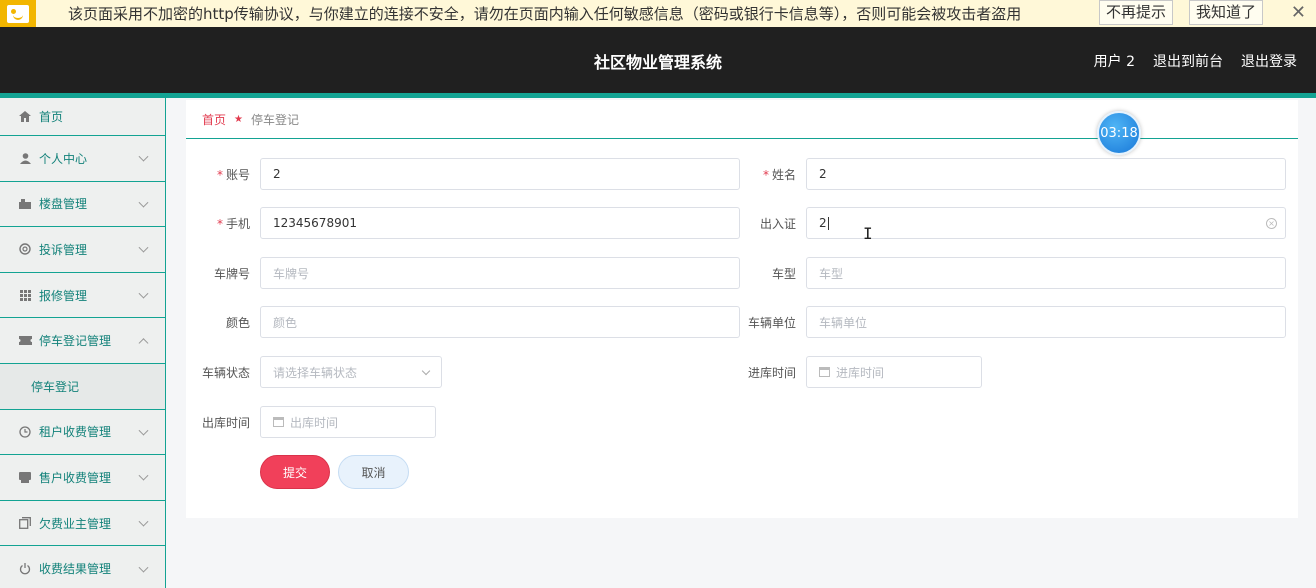  What do you see at coordinates (25, 432) in the screenshot?
I see `clock-icon` at bounding box center [25, 432].